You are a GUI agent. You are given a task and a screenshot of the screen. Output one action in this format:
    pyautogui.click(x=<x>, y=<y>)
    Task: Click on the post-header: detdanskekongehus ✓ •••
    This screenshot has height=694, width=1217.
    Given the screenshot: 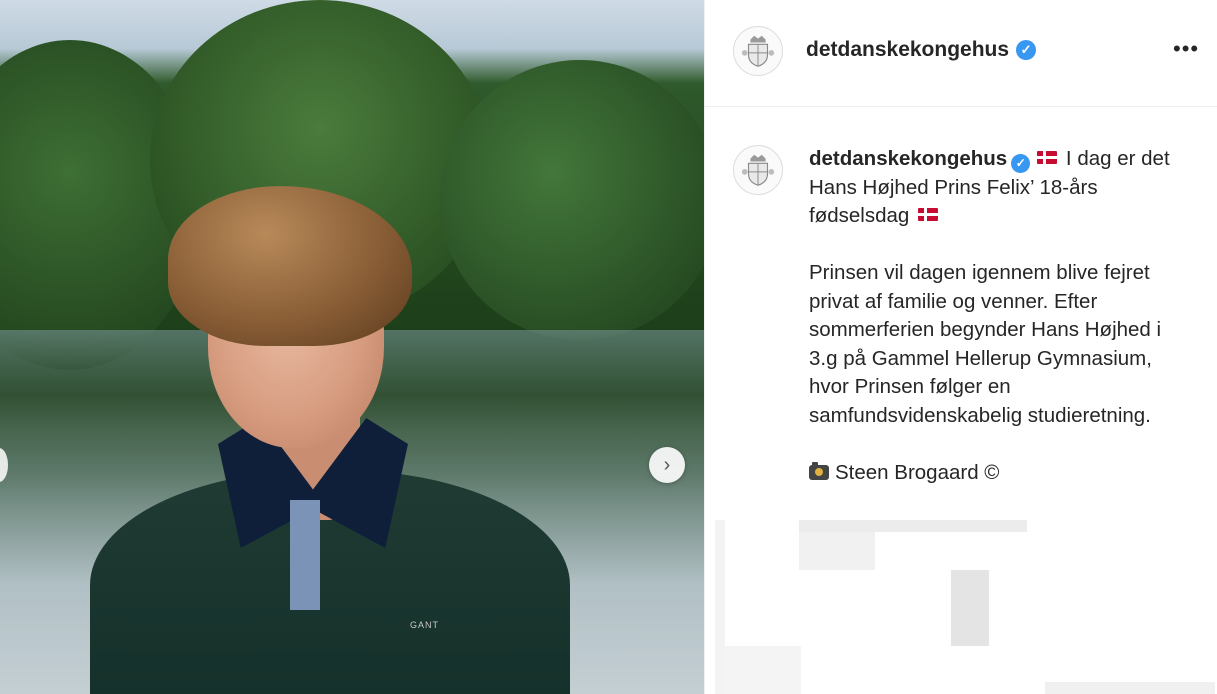 What is the action you would take?
    pyautogui.click(x=961, y=53)
    